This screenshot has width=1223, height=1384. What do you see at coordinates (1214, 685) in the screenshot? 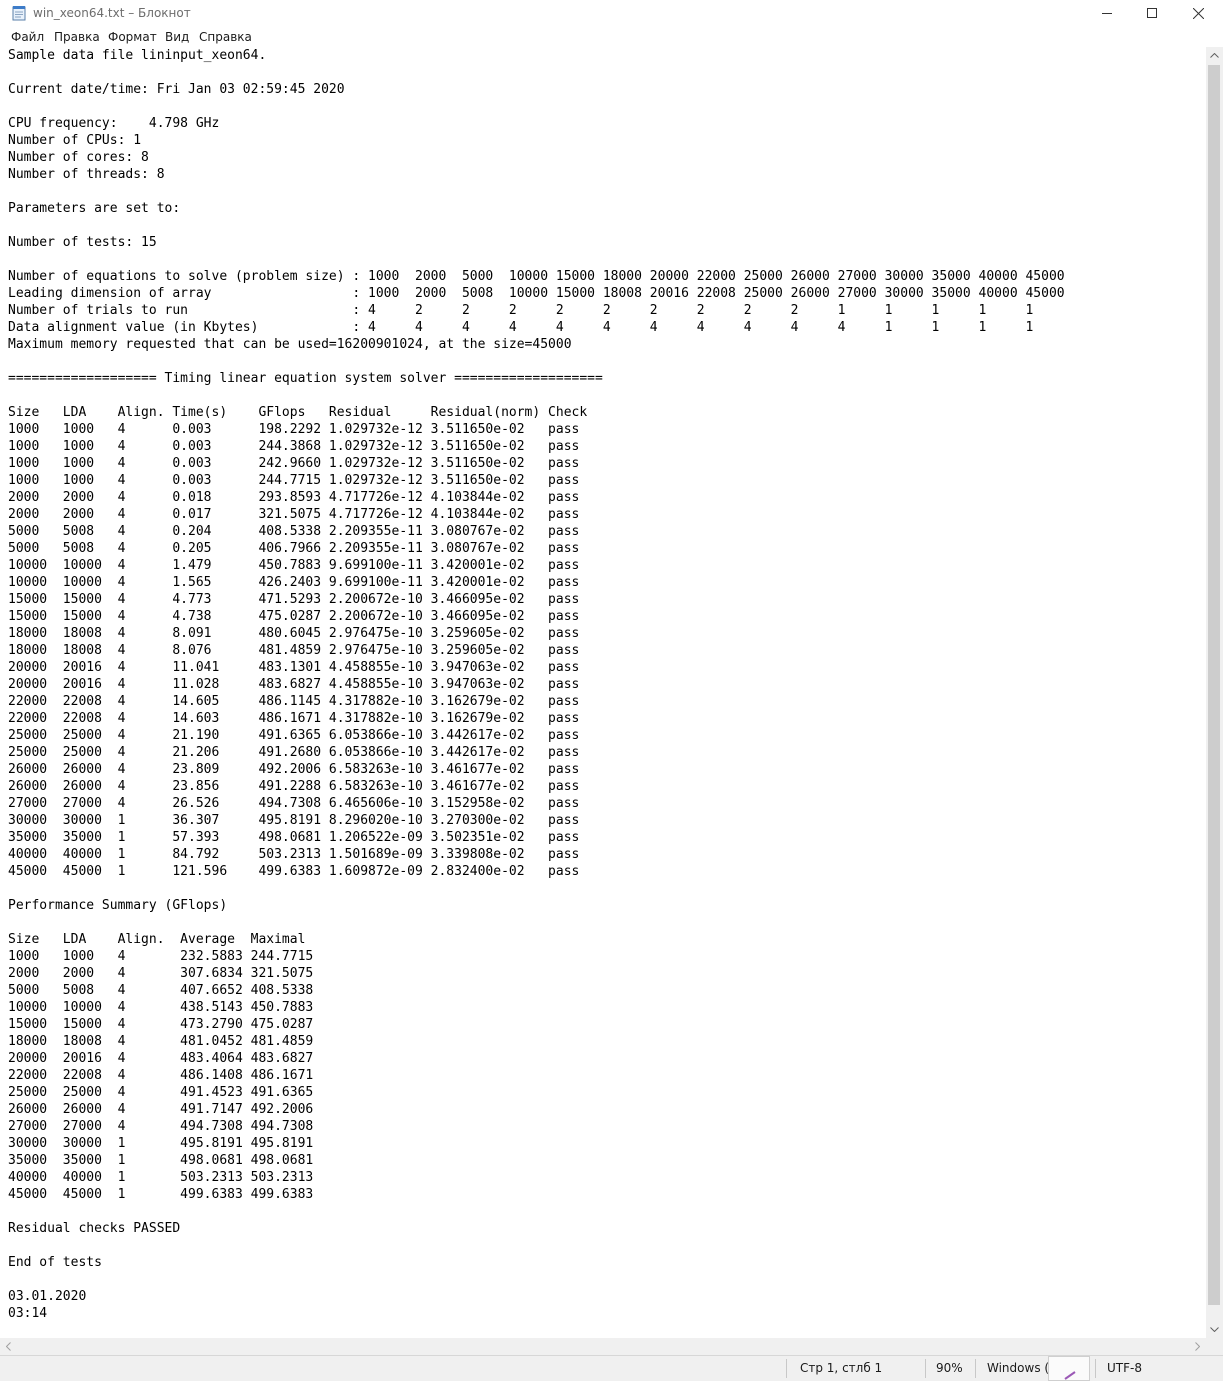
I see `vertical-scroll-thumb` at bounding box center [1214, 685].